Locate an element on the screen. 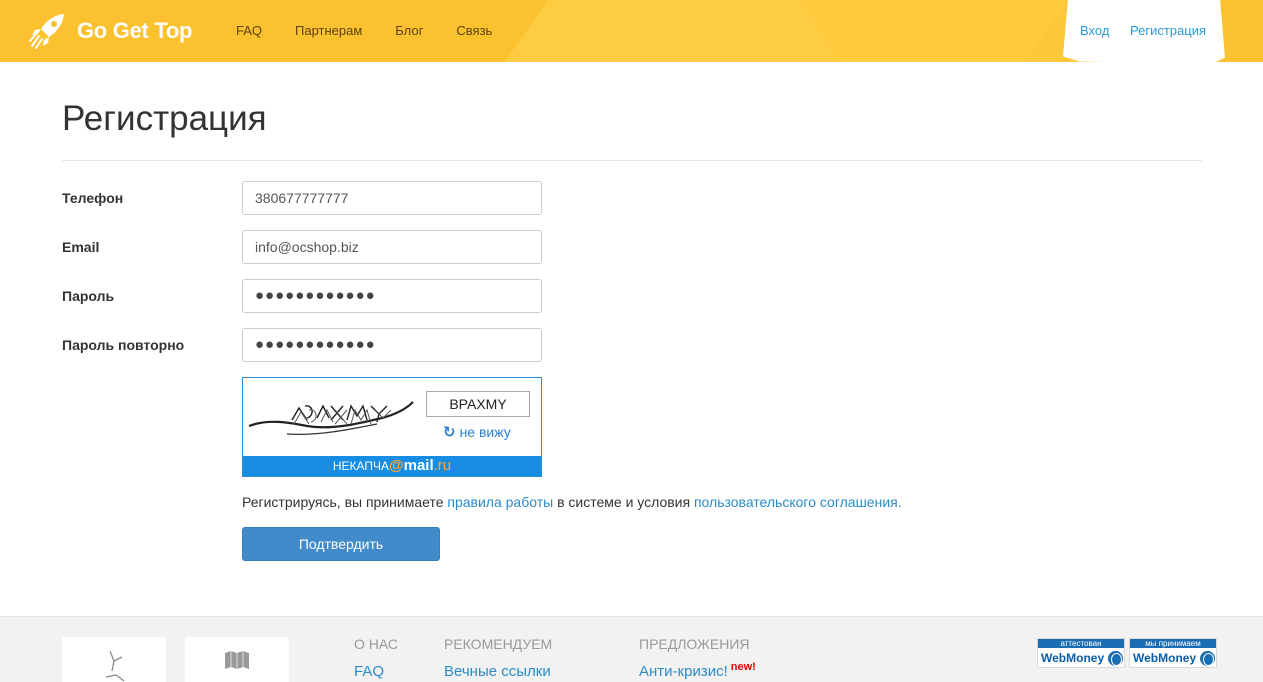 Image resolution: width=1263 pixels, height=682 pixels. captcha-bar-suffix: .ru is located at coordinates (442, 465).